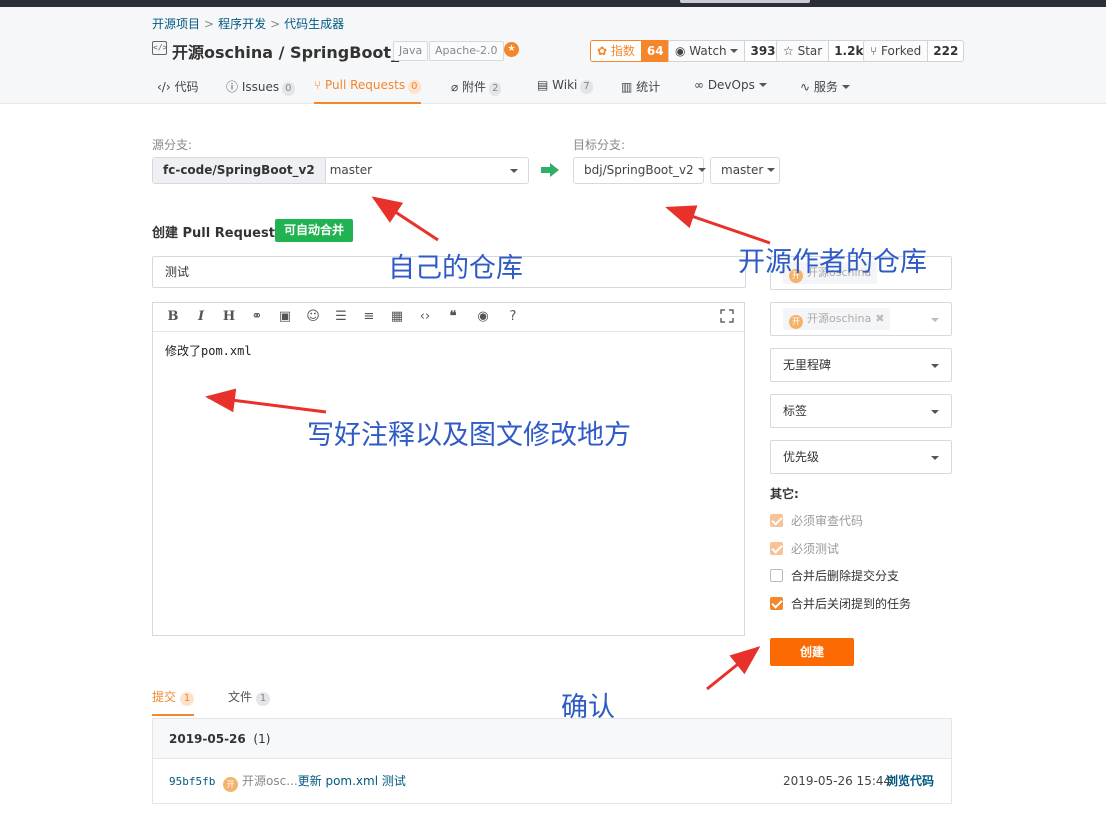  I want to click on heading-icon: H, so click(229, 317).